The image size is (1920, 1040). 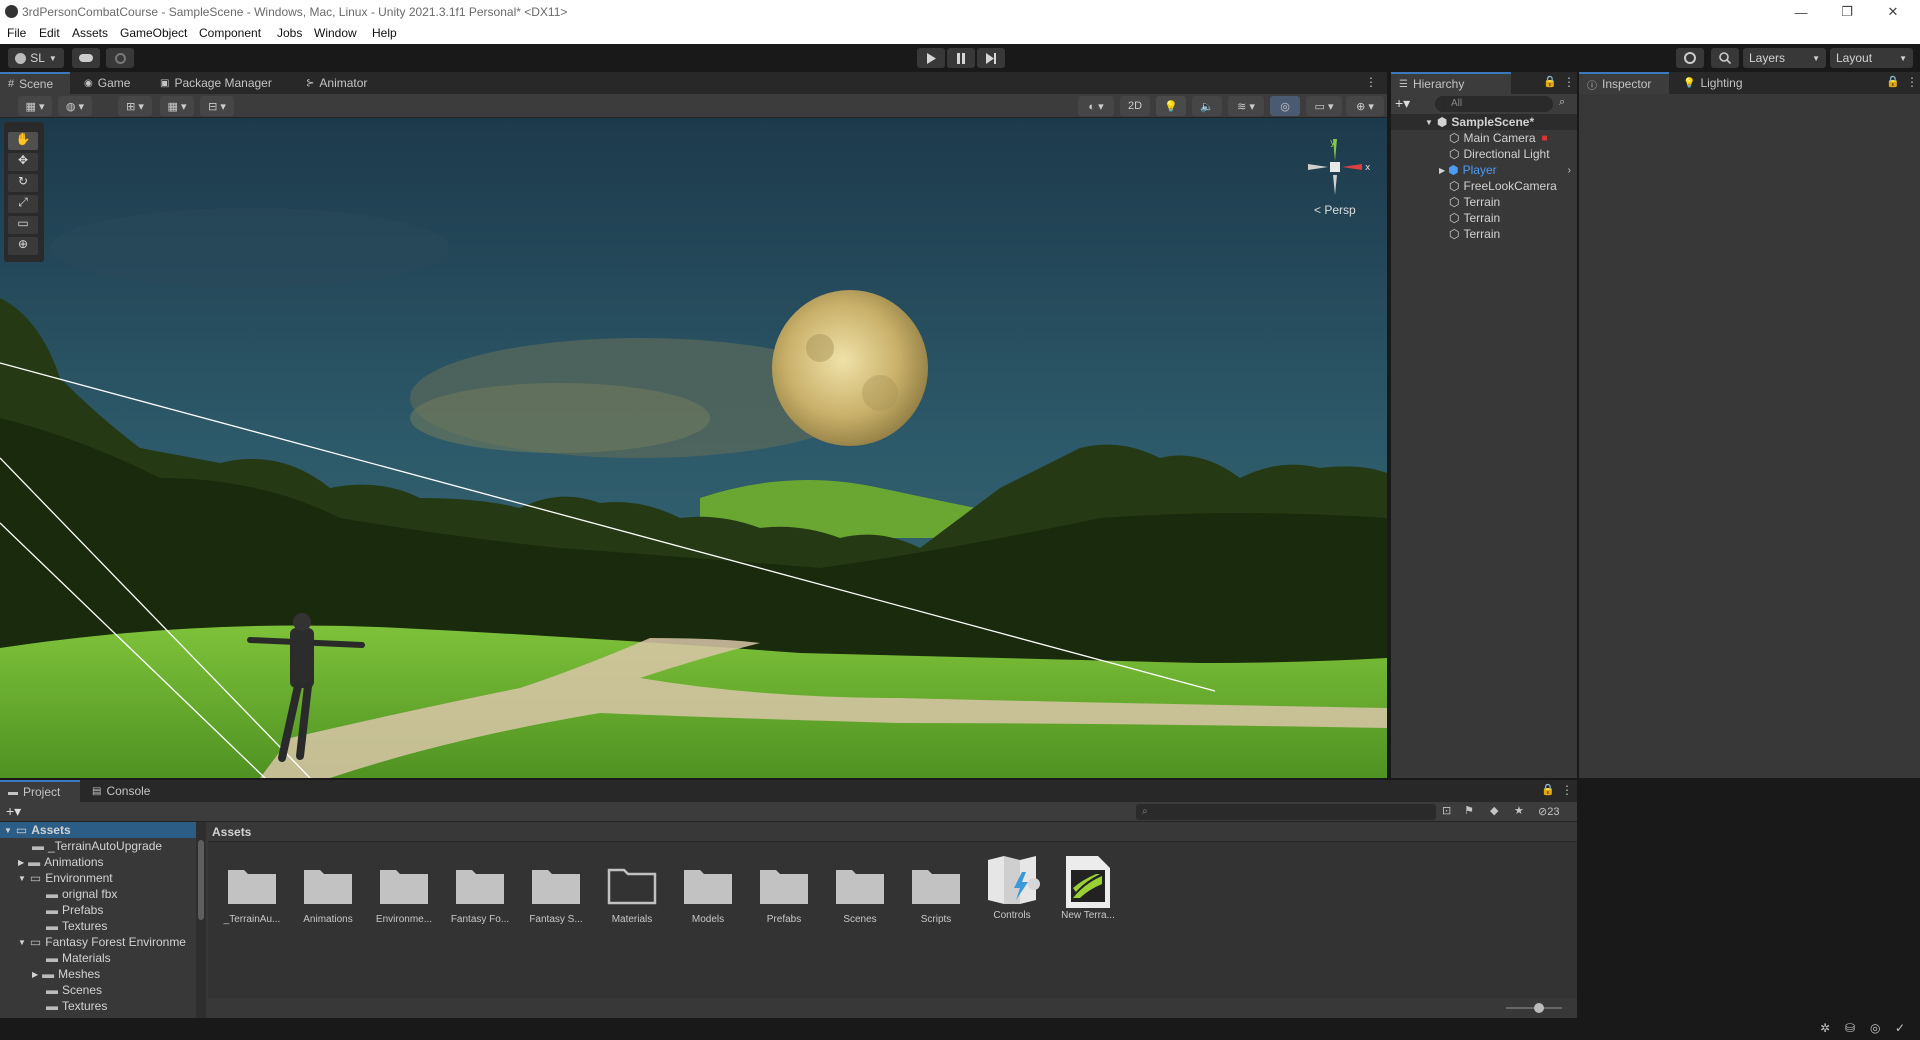 I want to click on add-icon: +▾, so click(x=1402, y=103).